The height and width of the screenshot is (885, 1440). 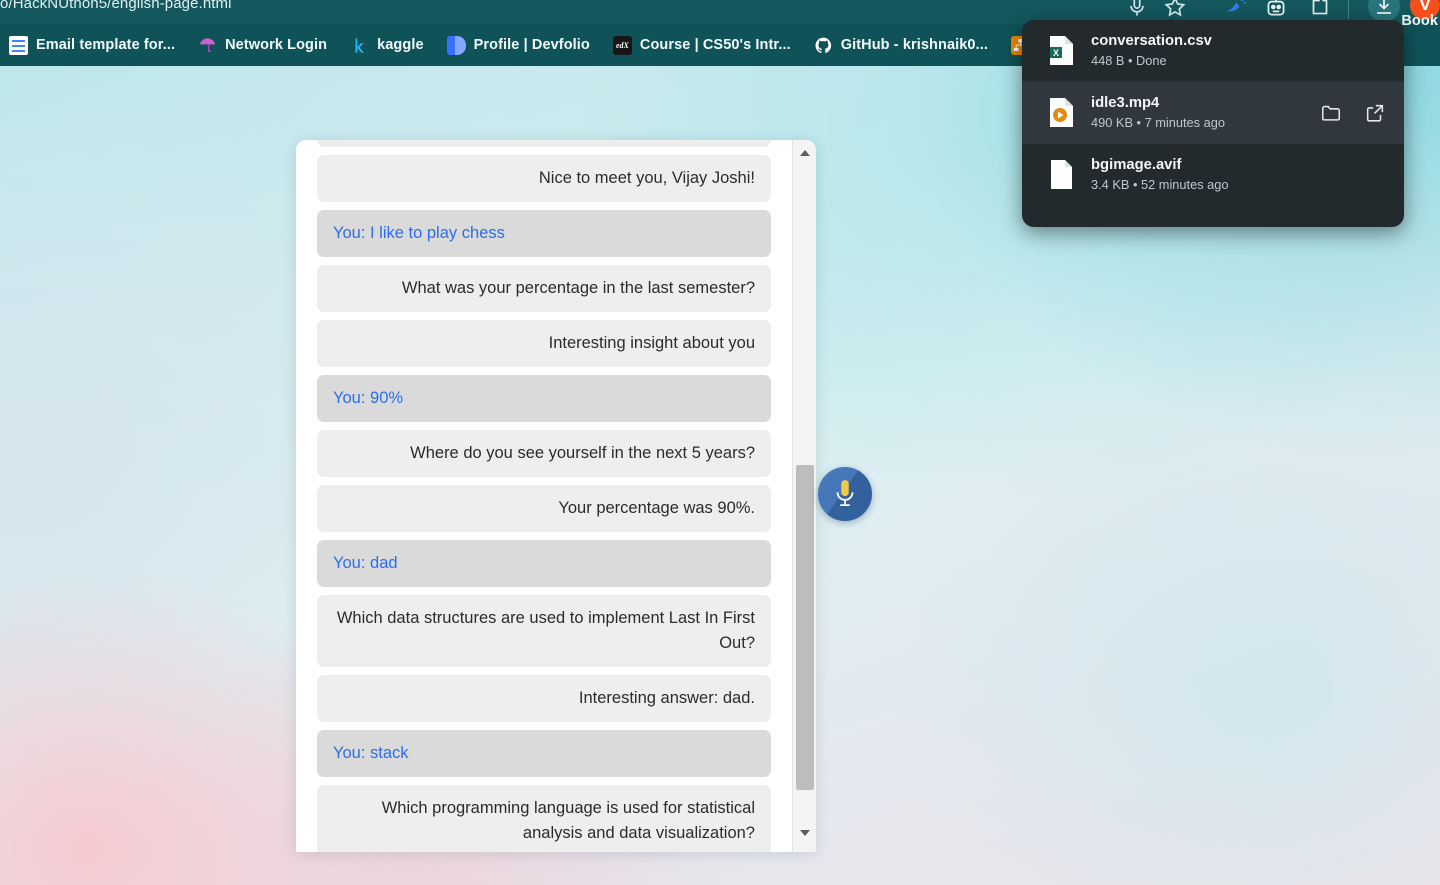 I want to click on download-details: 448 B • Done, so click(x=1129, y=60).